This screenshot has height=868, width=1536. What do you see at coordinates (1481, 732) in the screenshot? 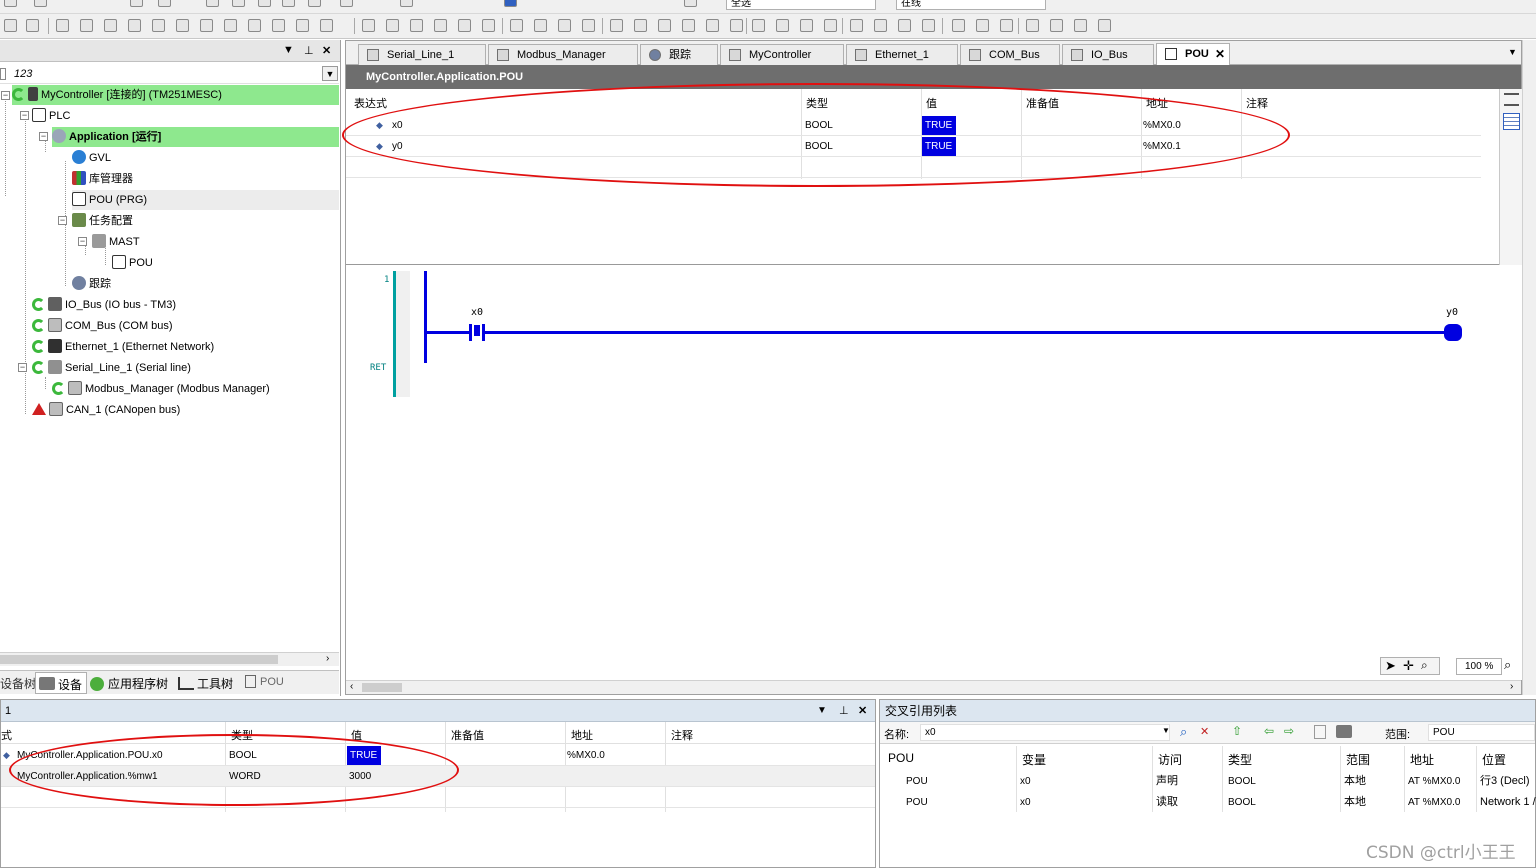
I see `scope-select: POU` at bounding box center [1481, 732].